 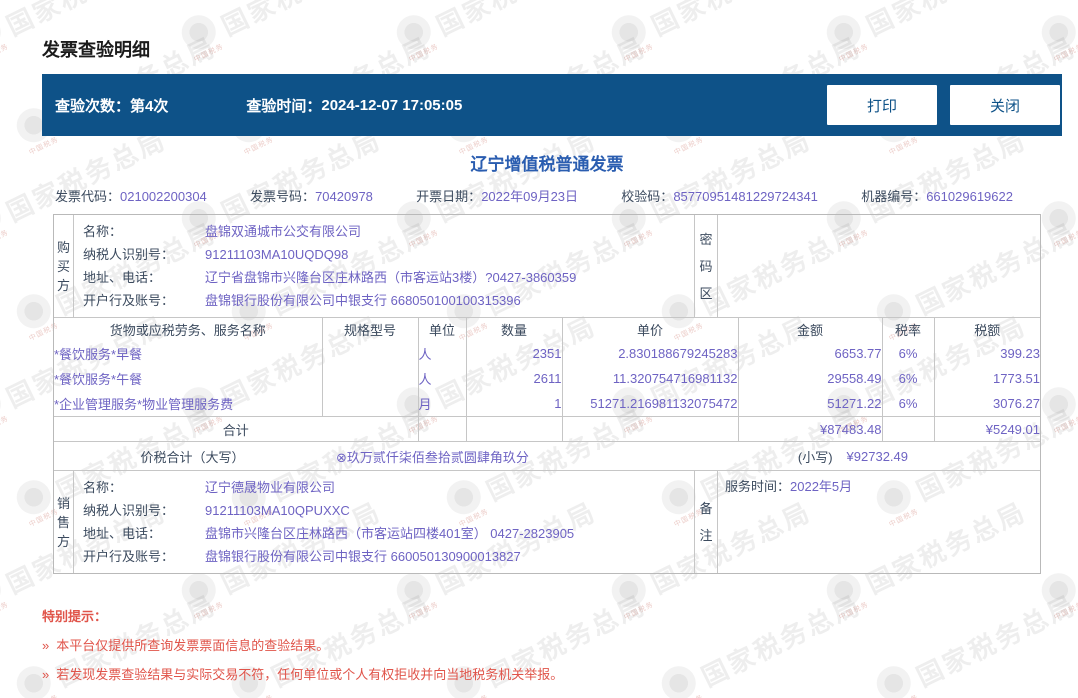 I want to click on check-code: 校验码：85770951481229724341, so click(x=719, y=197).